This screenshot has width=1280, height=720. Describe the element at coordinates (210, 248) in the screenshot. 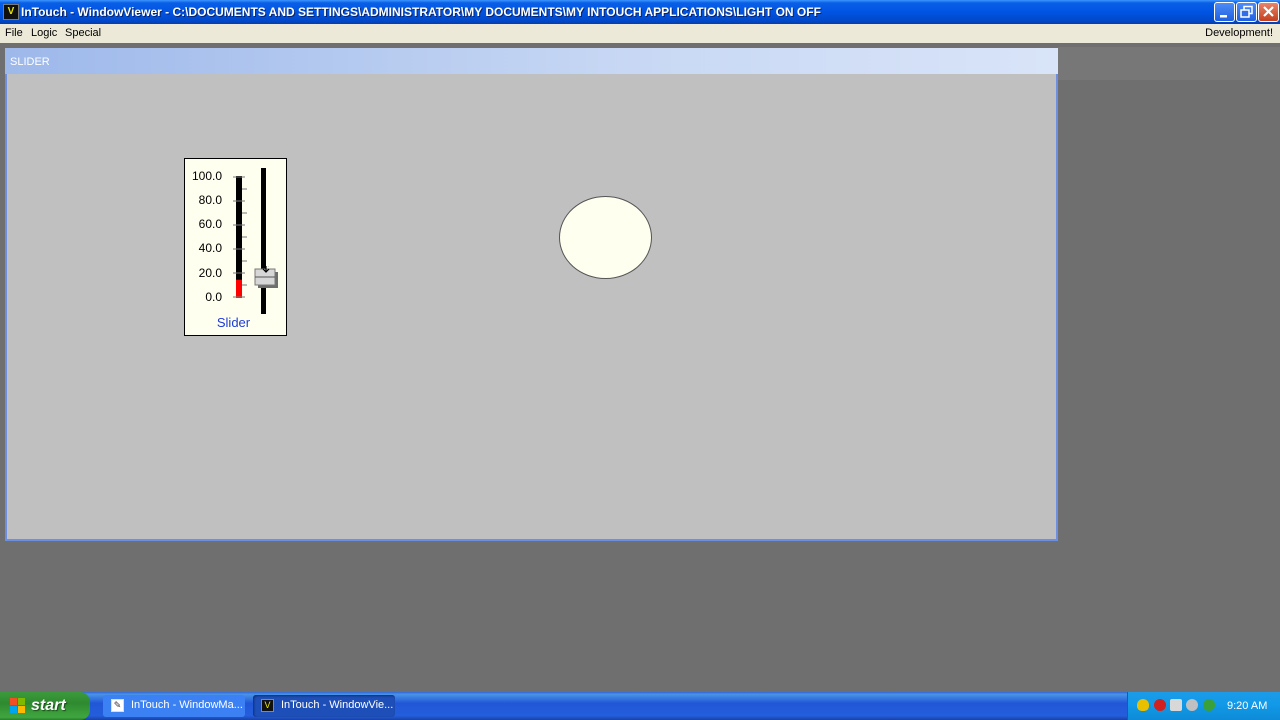

I see `scale-label: 40.0` at that location.